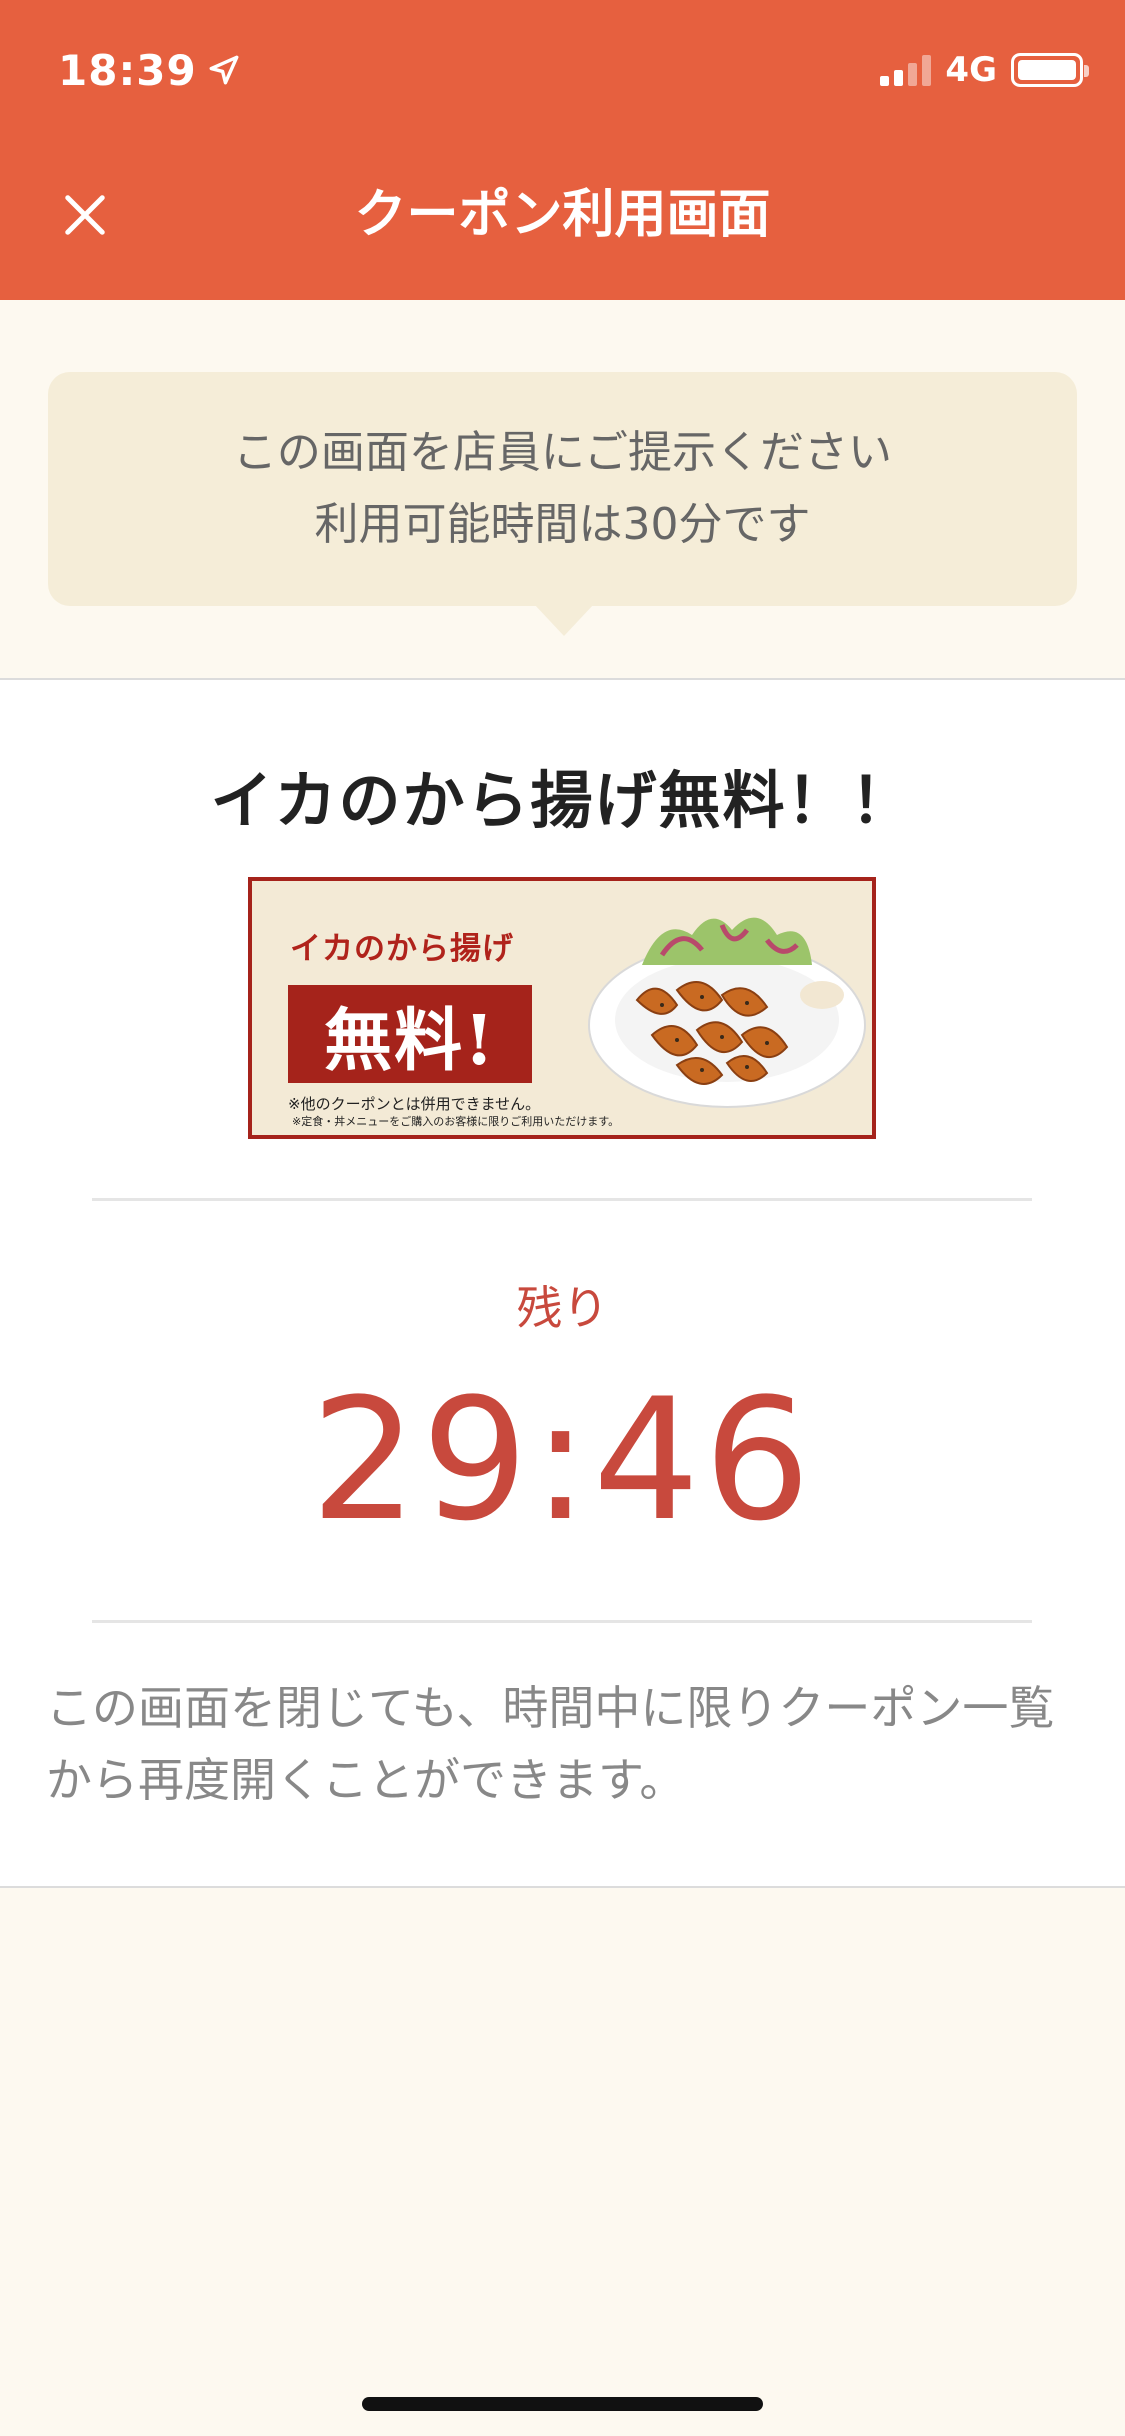 This screenshot has height=2436, width=1125. I want to click on network-type: 4G, so click(971, 70).